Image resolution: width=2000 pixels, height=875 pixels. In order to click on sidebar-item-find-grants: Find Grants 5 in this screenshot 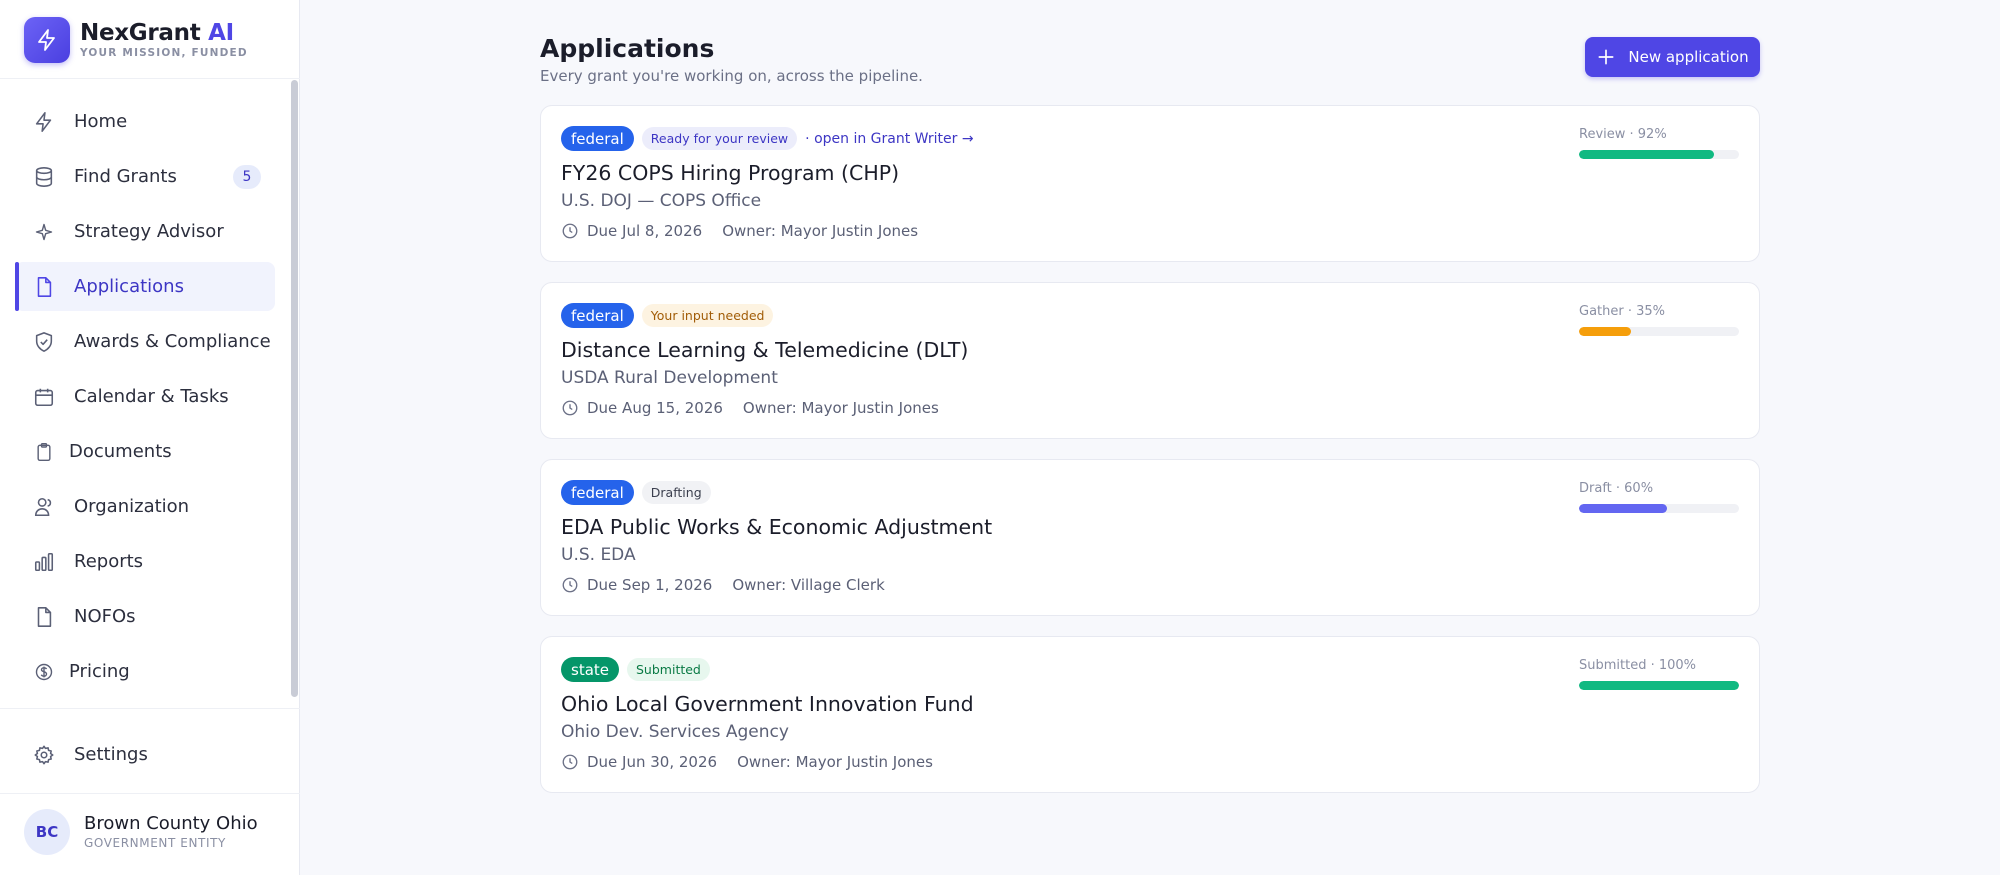, I will do `click(145, 176)`.